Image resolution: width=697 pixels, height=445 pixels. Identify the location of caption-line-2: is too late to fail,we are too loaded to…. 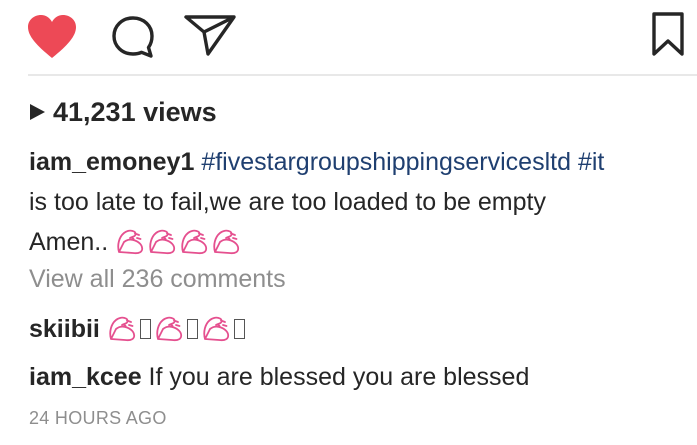
(287, 202).